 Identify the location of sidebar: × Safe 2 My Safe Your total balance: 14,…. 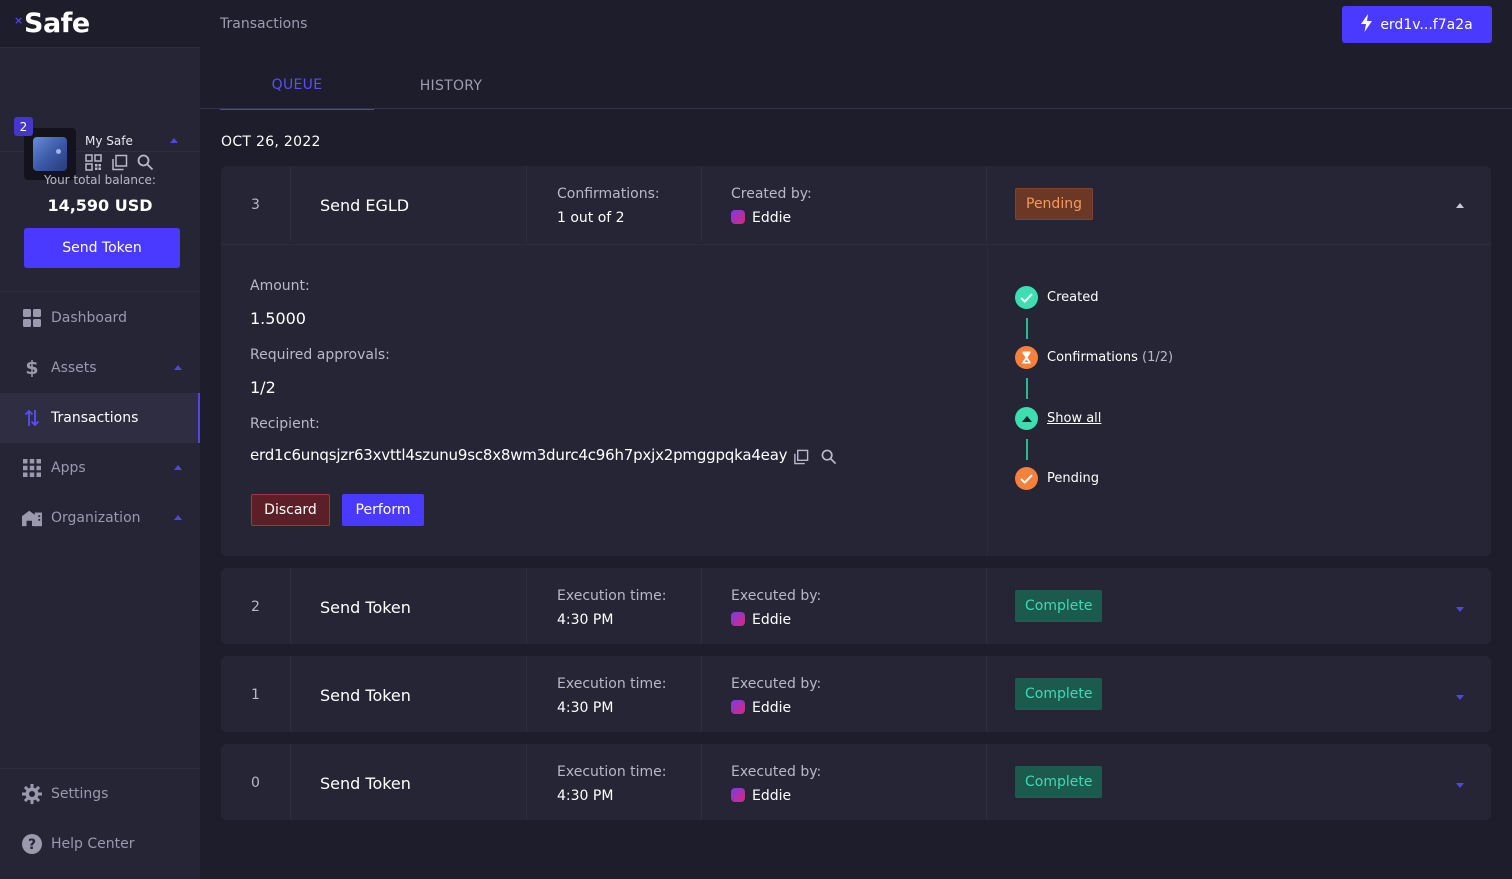
(100, 439).